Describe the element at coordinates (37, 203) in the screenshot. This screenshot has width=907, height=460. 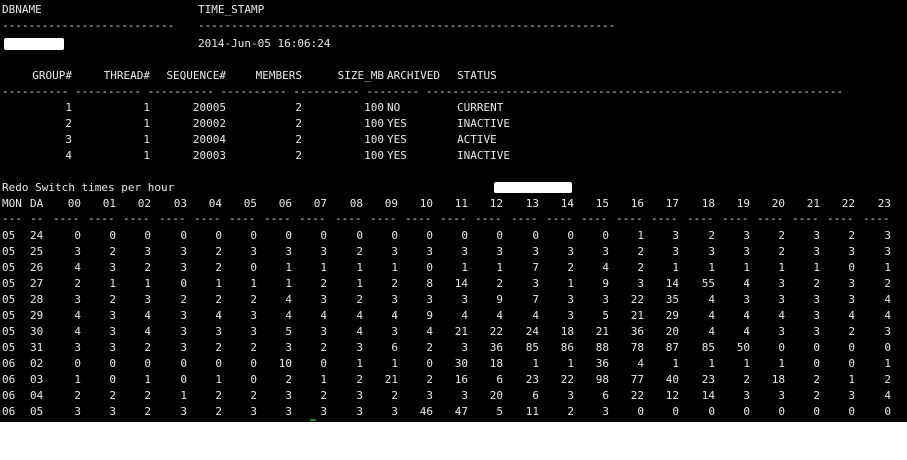
I see `redo-col-da: DA` at that location.